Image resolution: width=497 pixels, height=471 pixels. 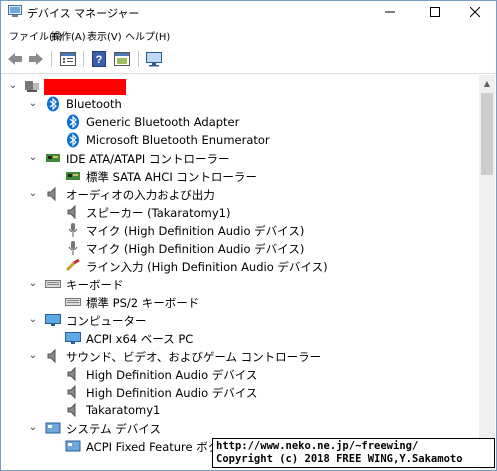 What do you see at coordinates (158, 447) in the screenshot?
I see `device-label: ACPI Fixed Feature ボタン` at bounding box center [158, 447].